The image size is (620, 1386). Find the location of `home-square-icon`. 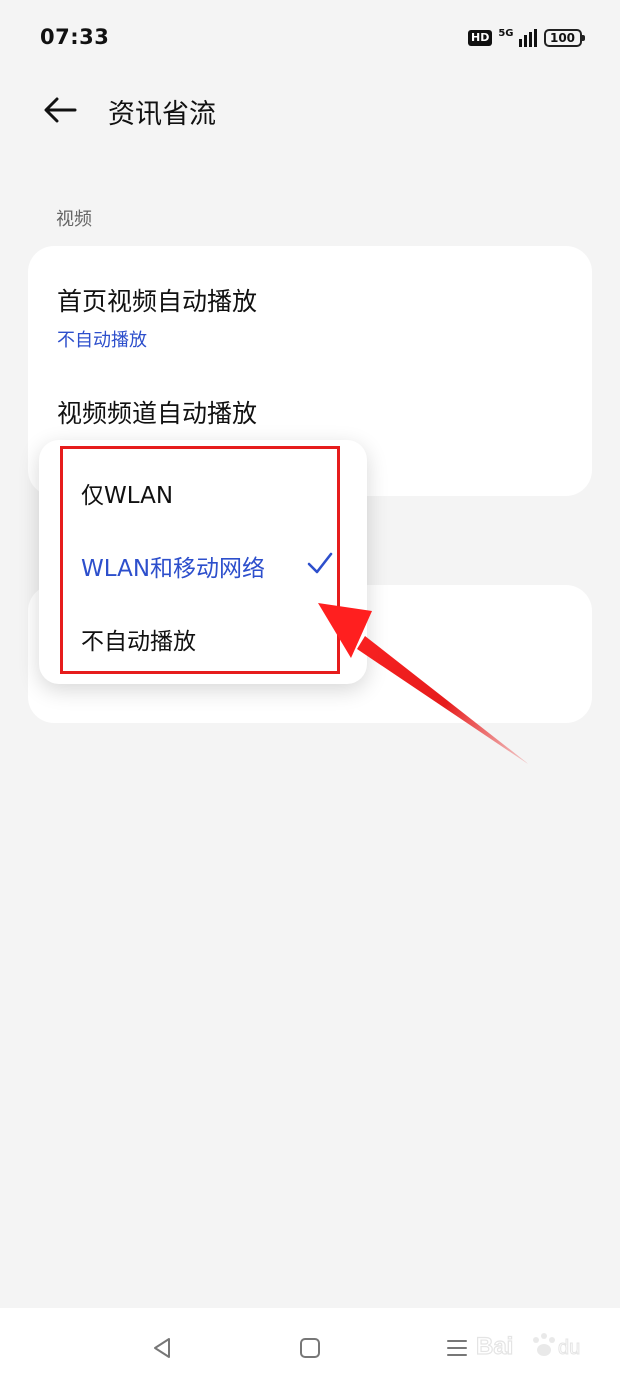

home-square-icon is located at coordinates (310, 1348).